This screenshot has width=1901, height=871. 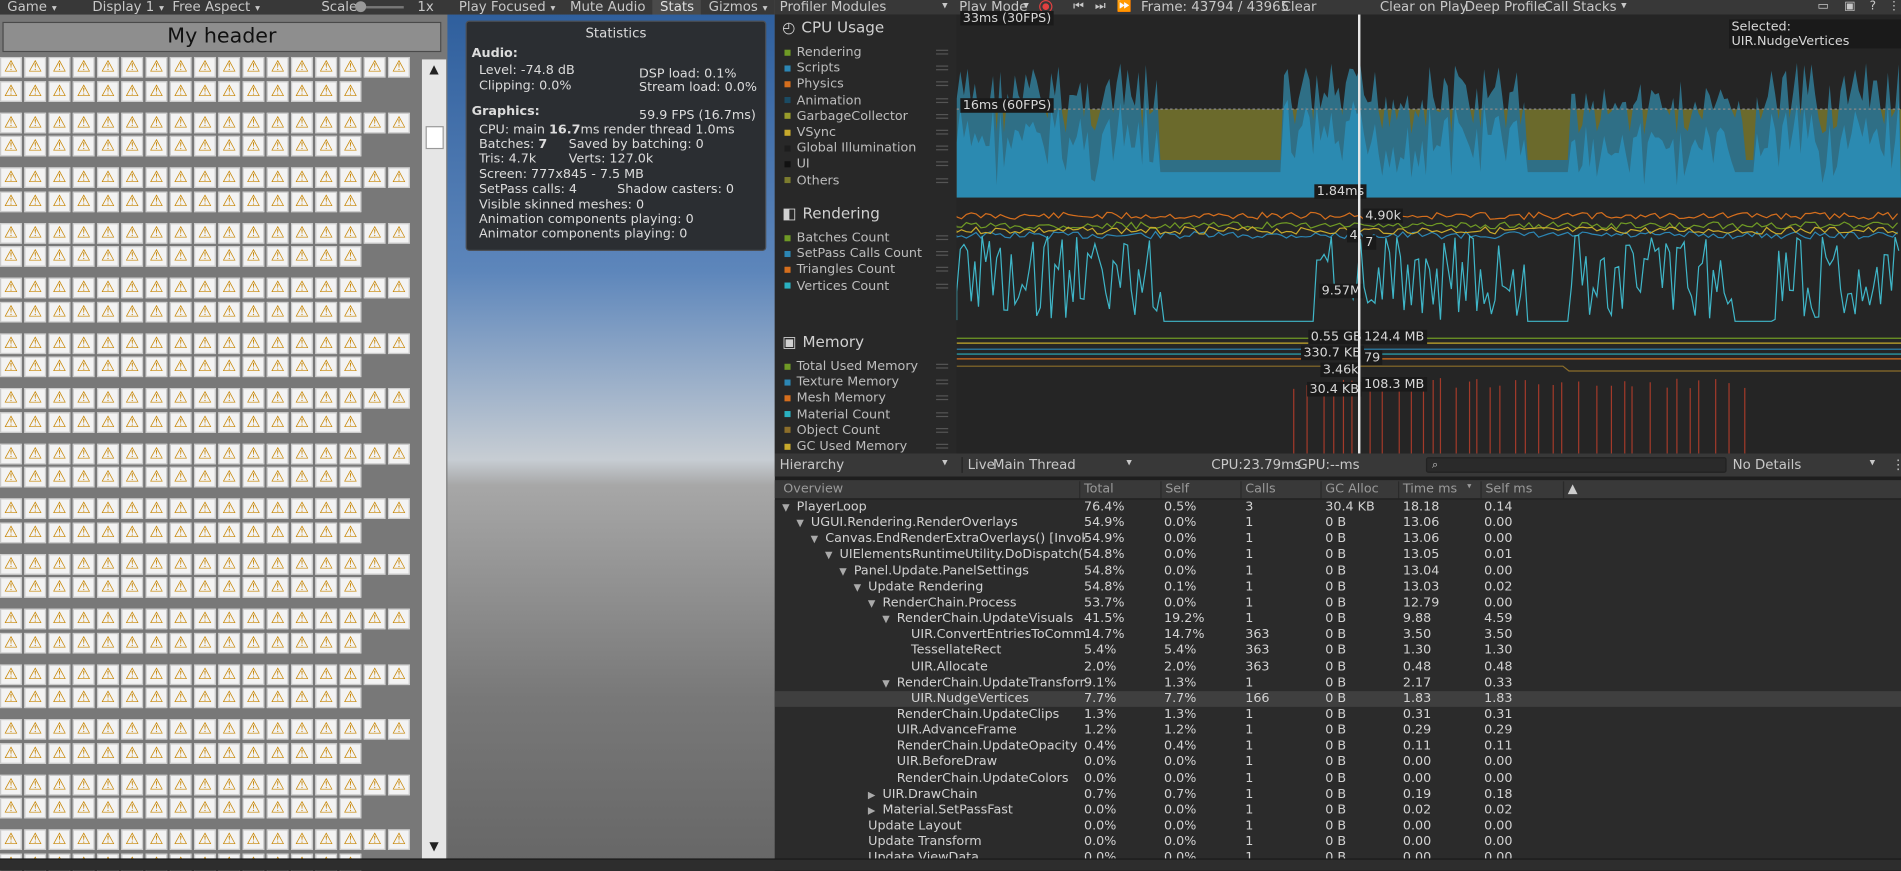 What do you see at coordinates (1299, 7) in the screenshot?
I see `clear-button: Clear` at bounding box center [1299, 7].